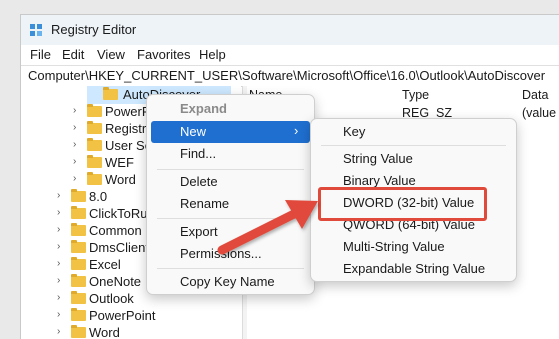 The height and width of the screenshot is (339, 559). I want to click on tree-item-label: DmsClient, so click(119, 247).